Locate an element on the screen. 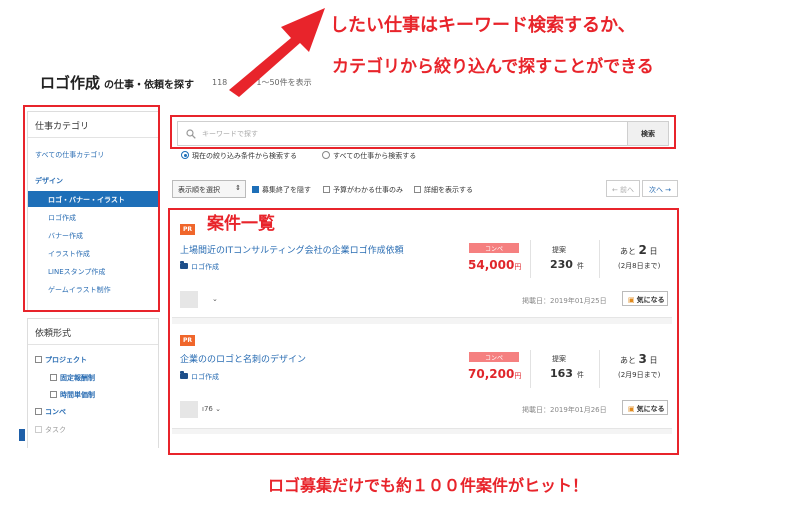  filter-budget-known: 予算がわかる仕事のみ is located at coordinates (363, 190).